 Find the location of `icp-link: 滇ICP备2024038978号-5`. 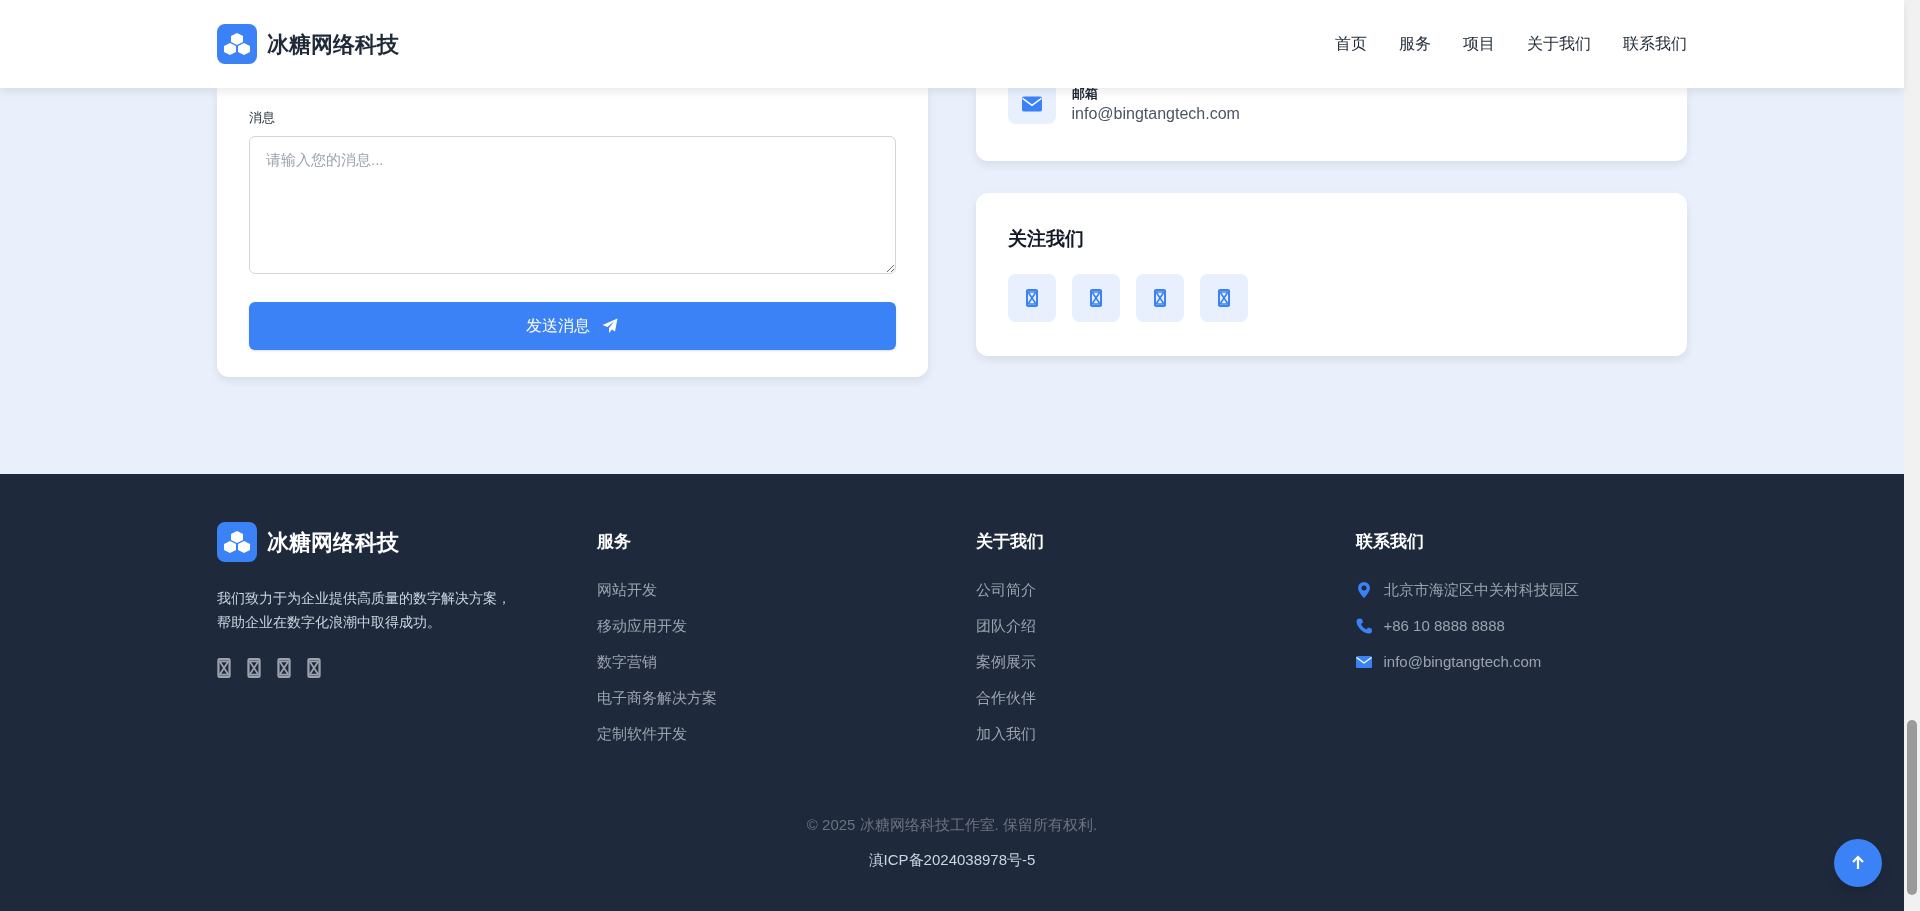

icp-link: 滇ICP备2024038978号-5 is located at coordinates (952, 859).